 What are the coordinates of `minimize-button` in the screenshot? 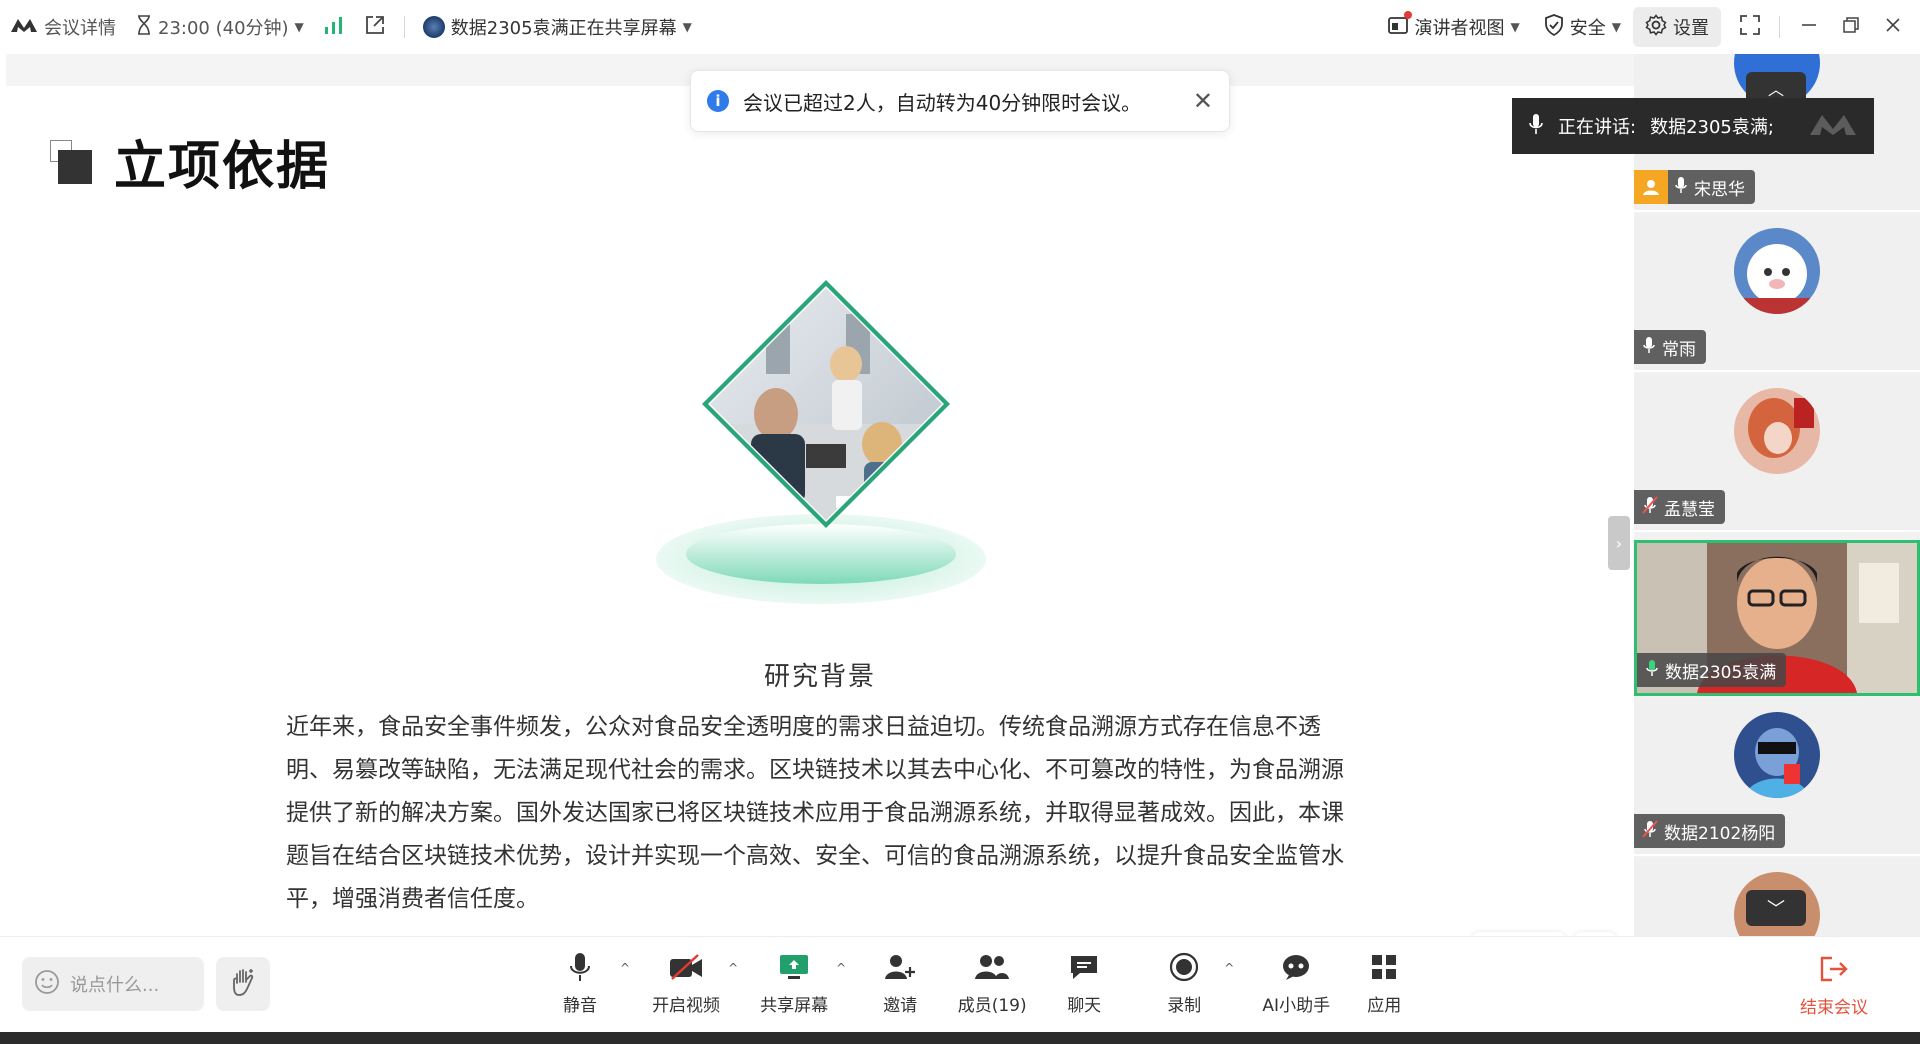 It's located at (1809, 27).